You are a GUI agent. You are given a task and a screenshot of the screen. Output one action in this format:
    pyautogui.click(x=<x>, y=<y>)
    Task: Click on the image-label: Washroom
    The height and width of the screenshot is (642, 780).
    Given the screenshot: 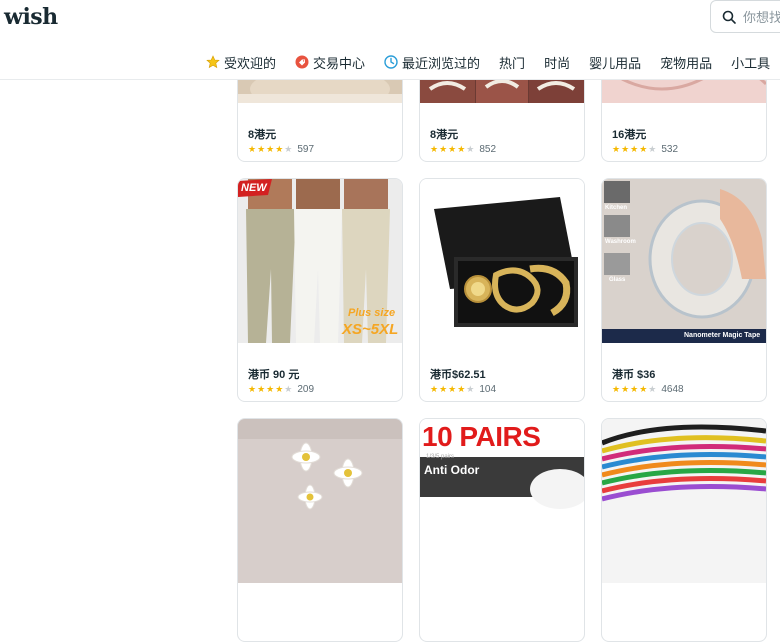 What is the action you would take?
    pyautogui.click(x=620, y=242)
    